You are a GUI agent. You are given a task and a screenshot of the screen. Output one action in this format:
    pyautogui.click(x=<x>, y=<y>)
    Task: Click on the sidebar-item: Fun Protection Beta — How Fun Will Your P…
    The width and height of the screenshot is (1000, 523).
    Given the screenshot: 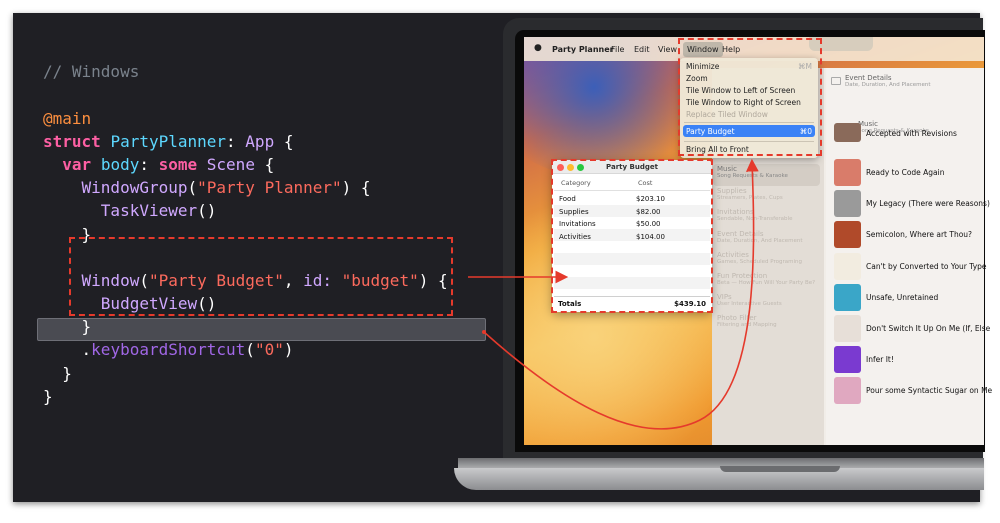 What is the action you would take?
    pyautogui.click(x=766, y=279)
    